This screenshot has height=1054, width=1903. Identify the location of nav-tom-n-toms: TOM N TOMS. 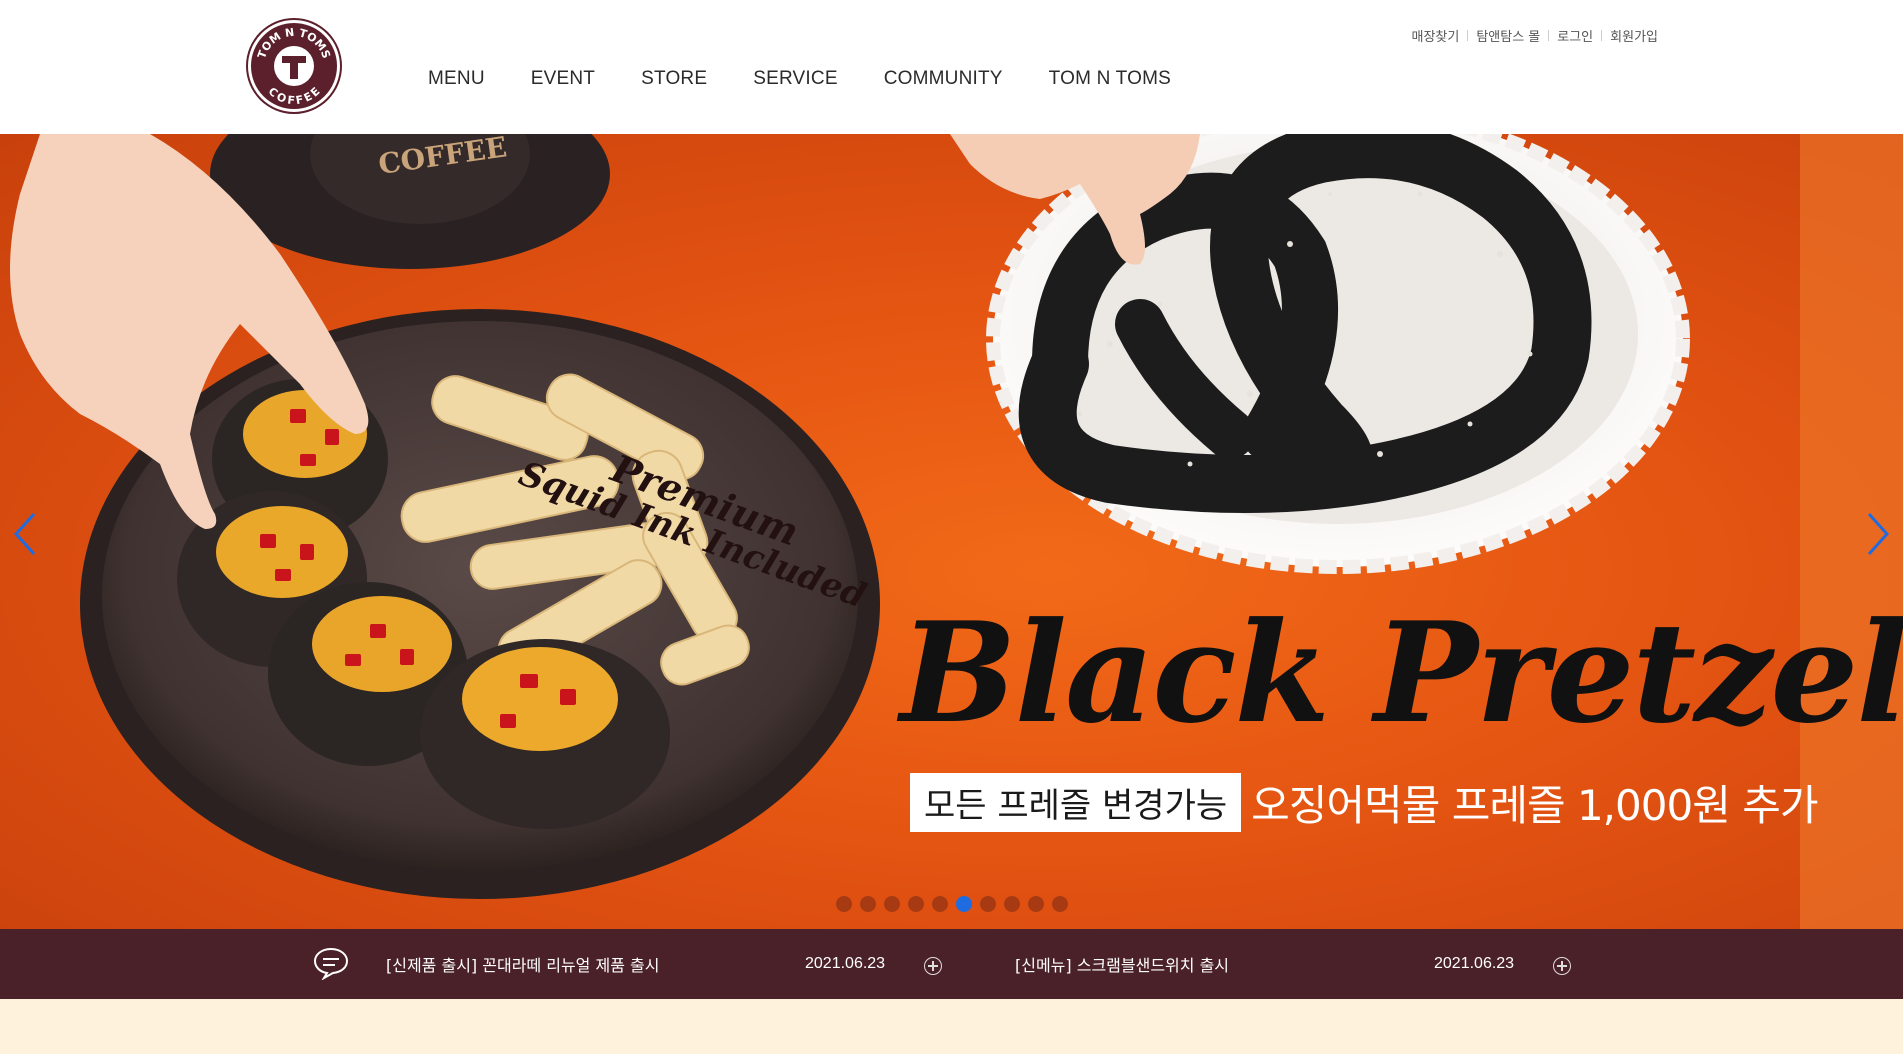
(1110, 79).